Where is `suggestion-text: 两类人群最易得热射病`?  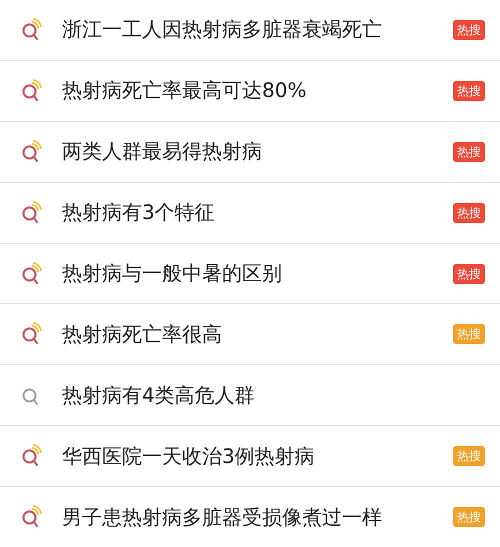 suggestion-text: 两类人群最易得热射病 is located at coordinates (257, 152).